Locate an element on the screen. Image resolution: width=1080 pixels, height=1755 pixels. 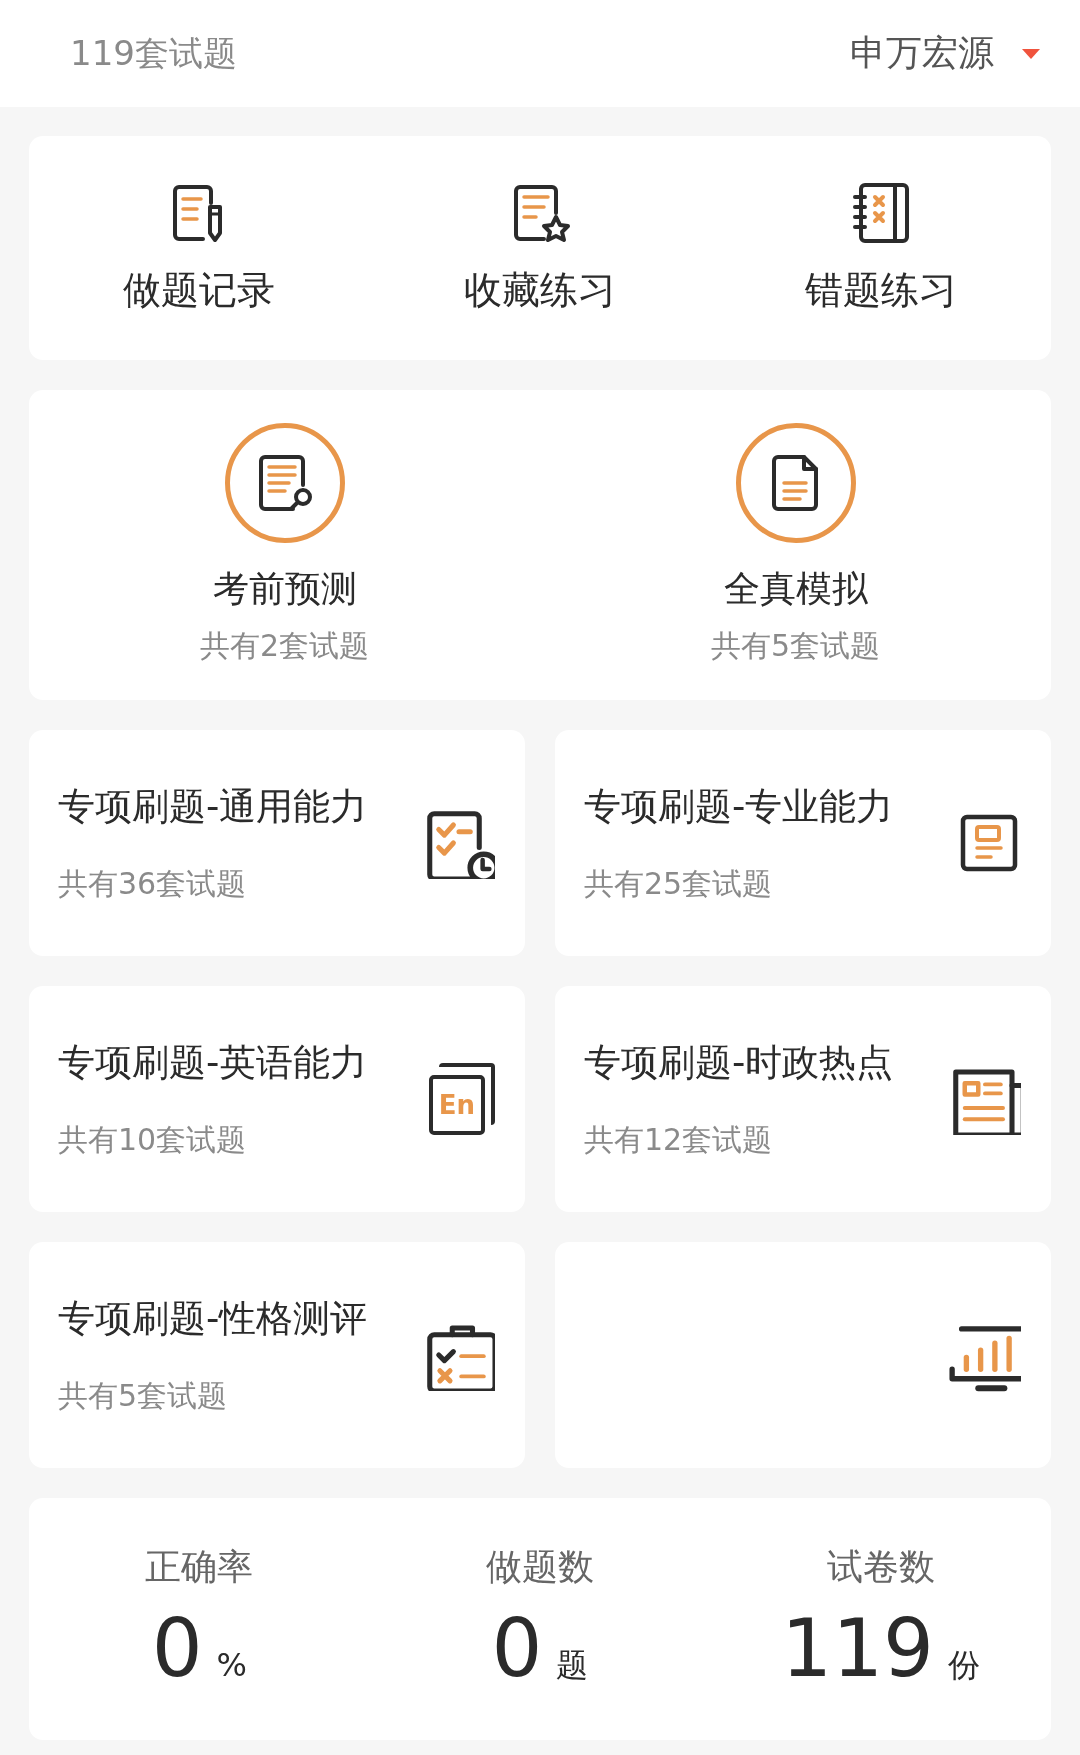
caret-icon is located at coordinates (1031, 53).